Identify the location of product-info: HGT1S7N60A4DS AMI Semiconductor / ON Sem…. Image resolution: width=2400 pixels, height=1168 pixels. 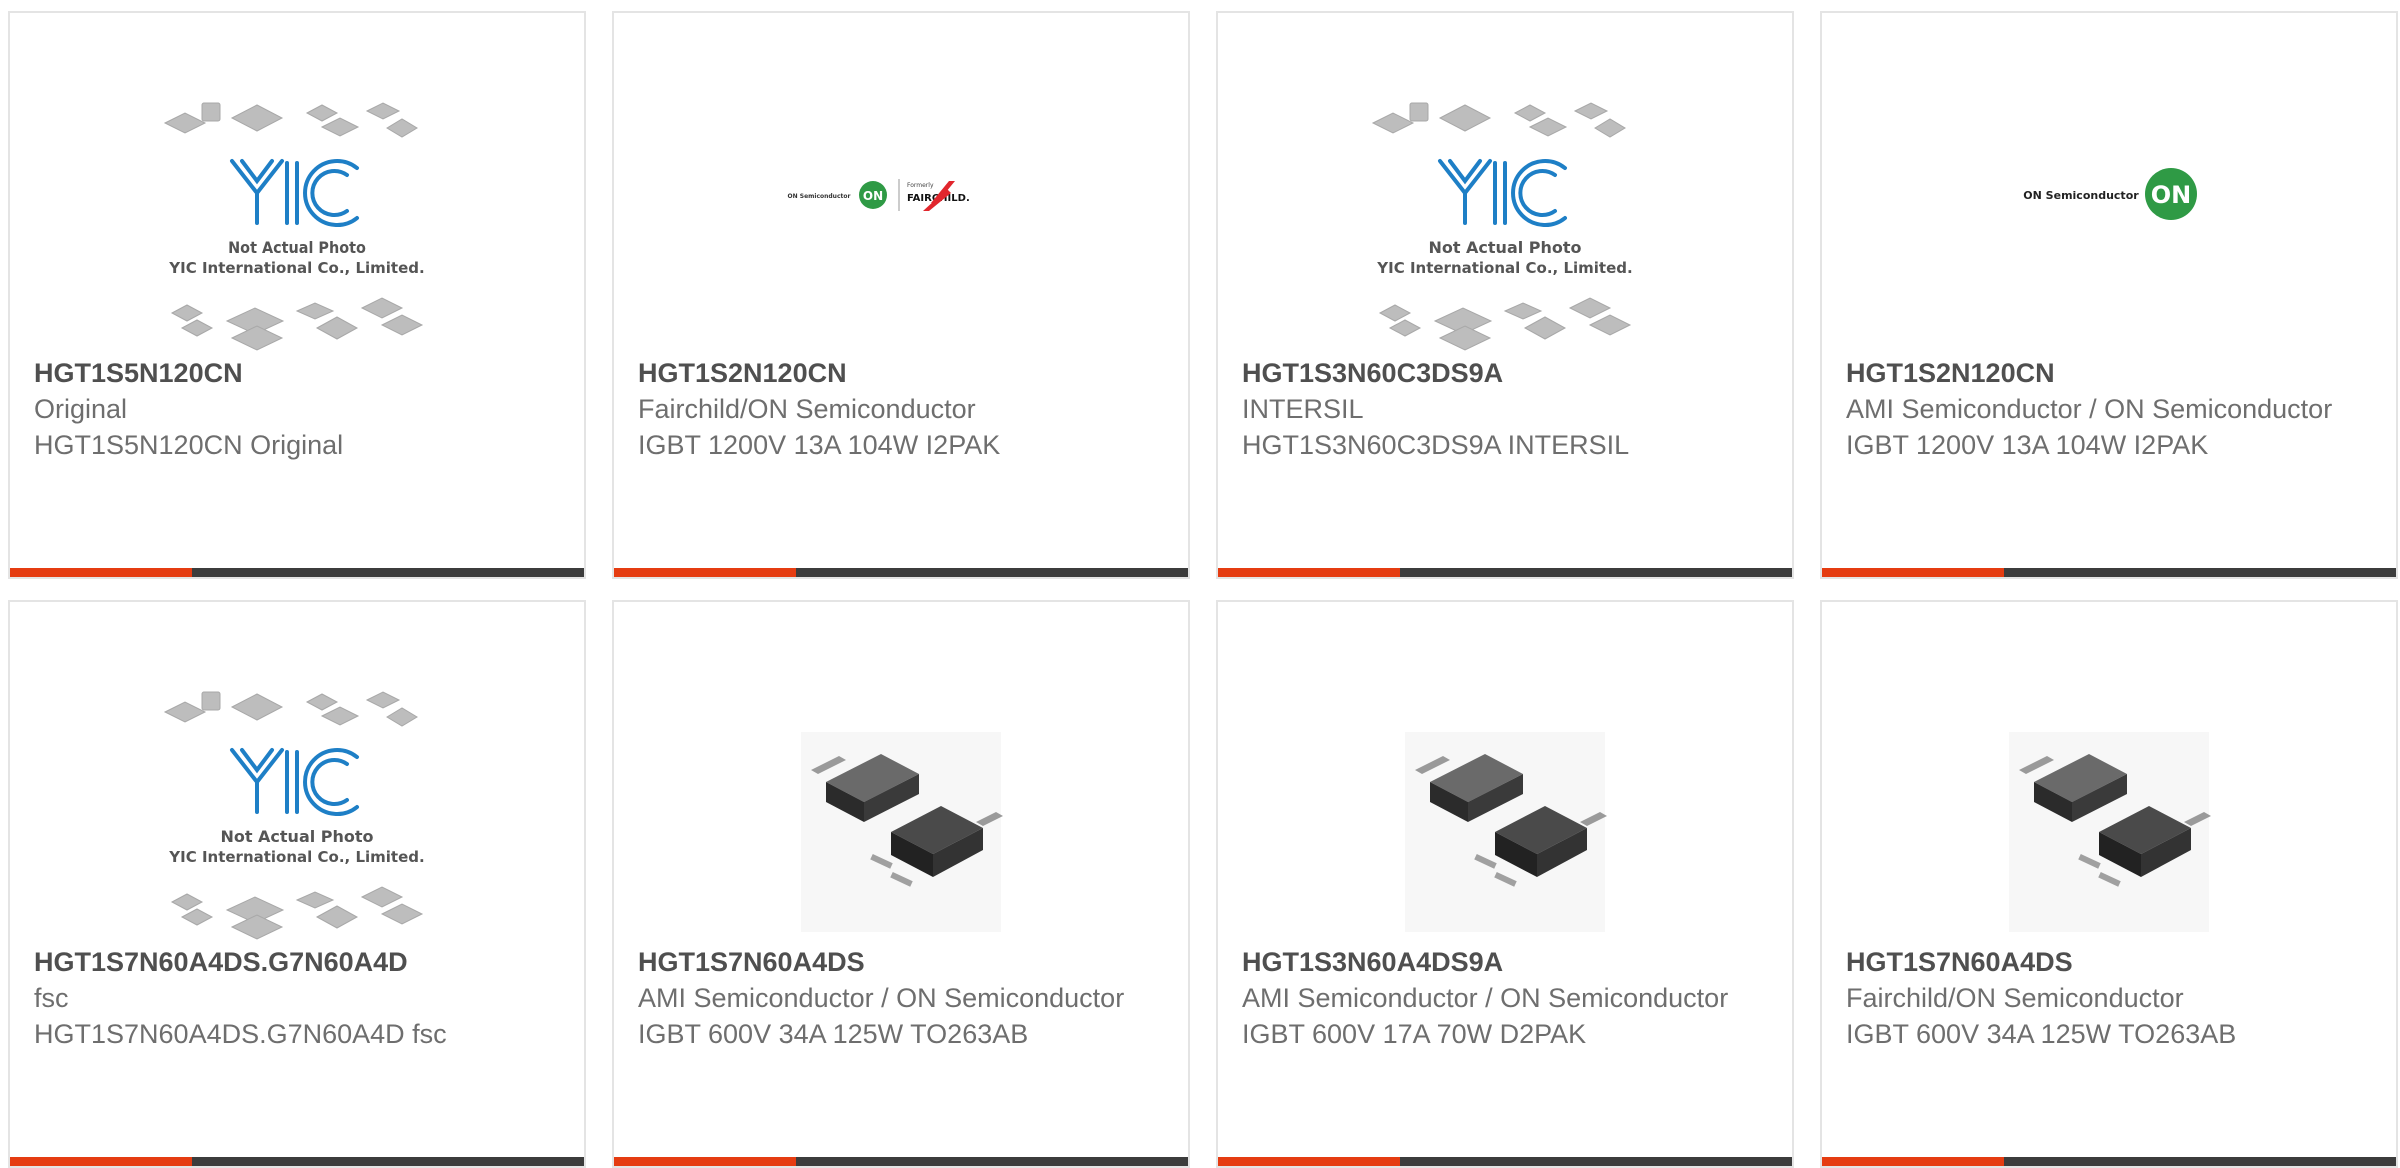
(901, 998).